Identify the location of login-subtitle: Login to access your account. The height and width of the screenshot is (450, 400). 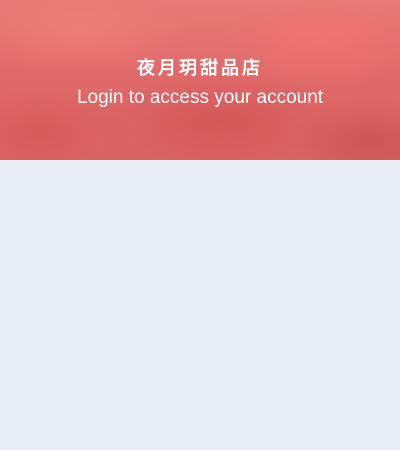
(200, 97).